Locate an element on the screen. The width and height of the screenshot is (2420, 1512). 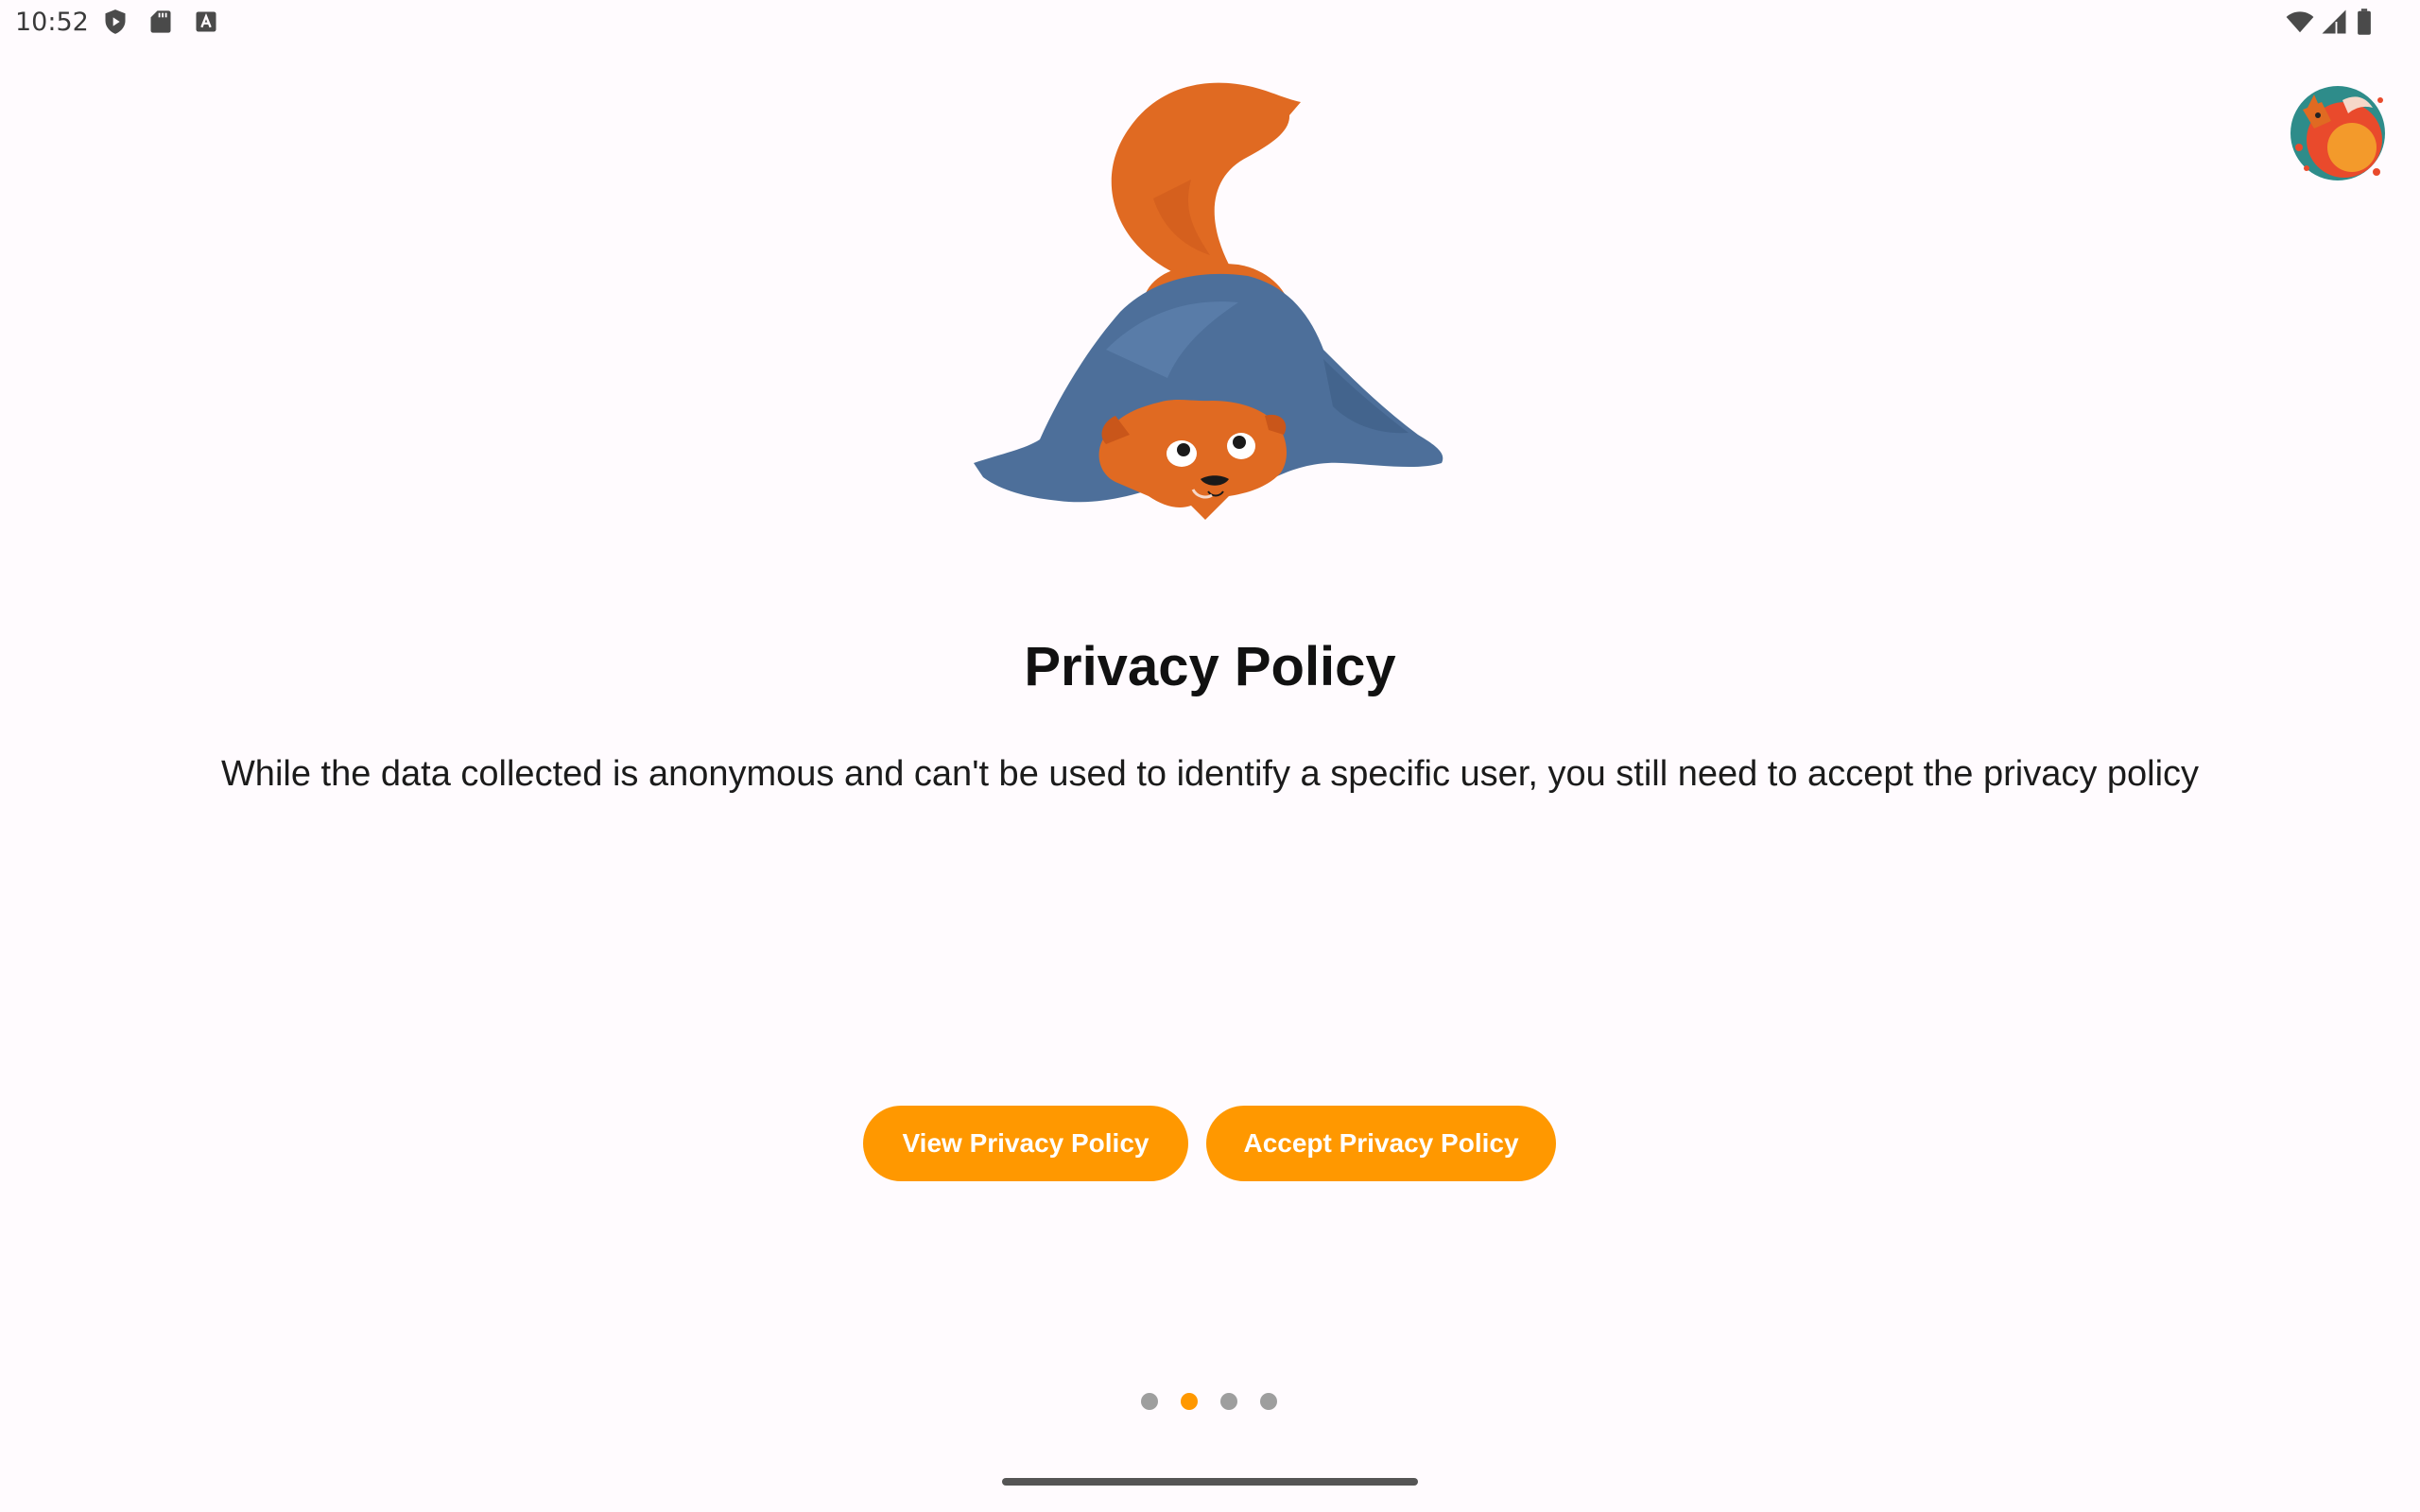
page-title: Privacy Policy is located at coordinates (1210, 666).